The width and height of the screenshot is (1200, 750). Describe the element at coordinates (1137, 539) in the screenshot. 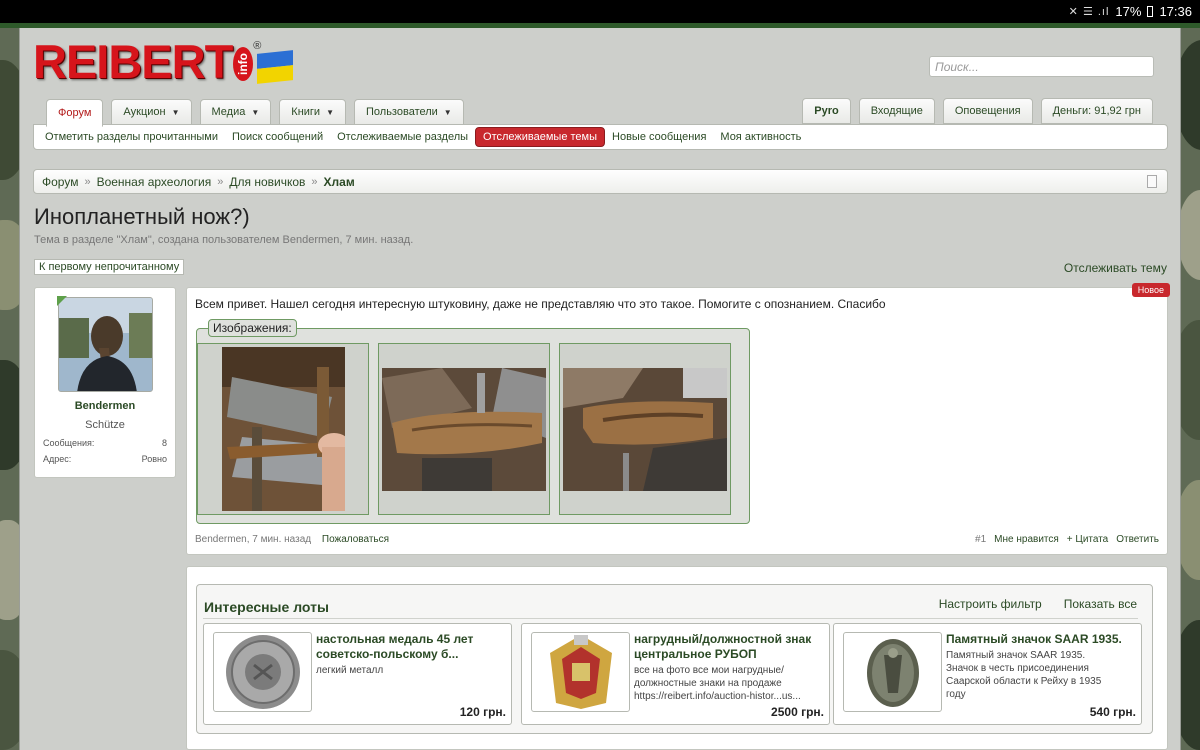

I see `reply-link: Ответить` at that location.